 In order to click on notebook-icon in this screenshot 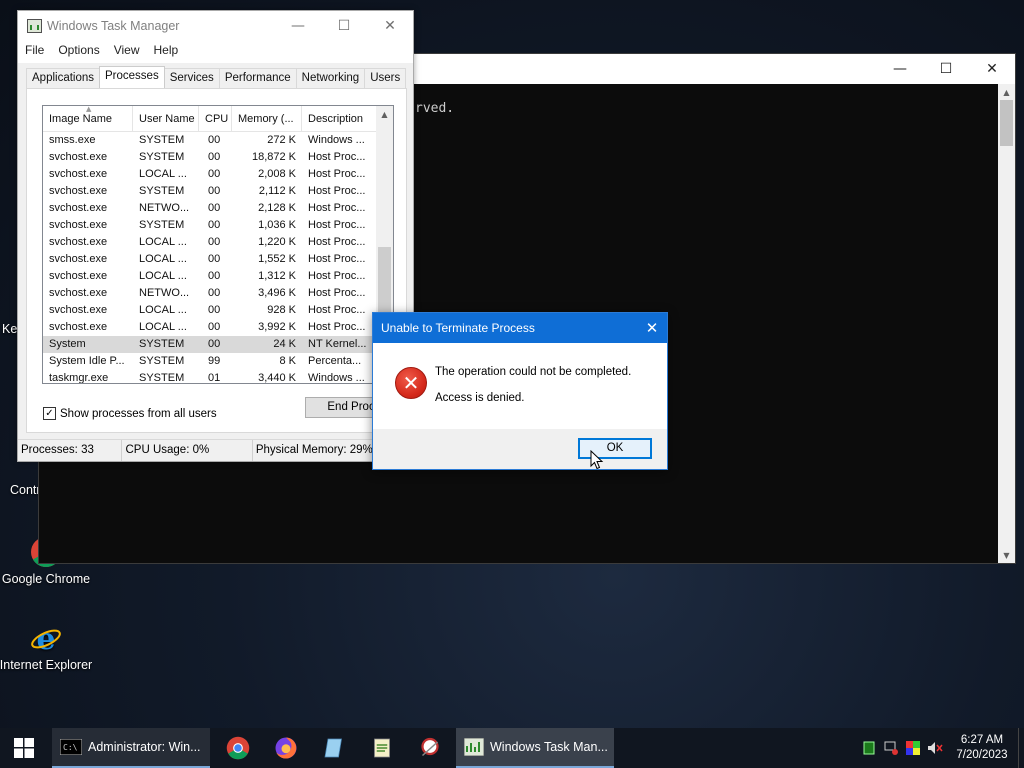, I will do `click(333, 748)`.